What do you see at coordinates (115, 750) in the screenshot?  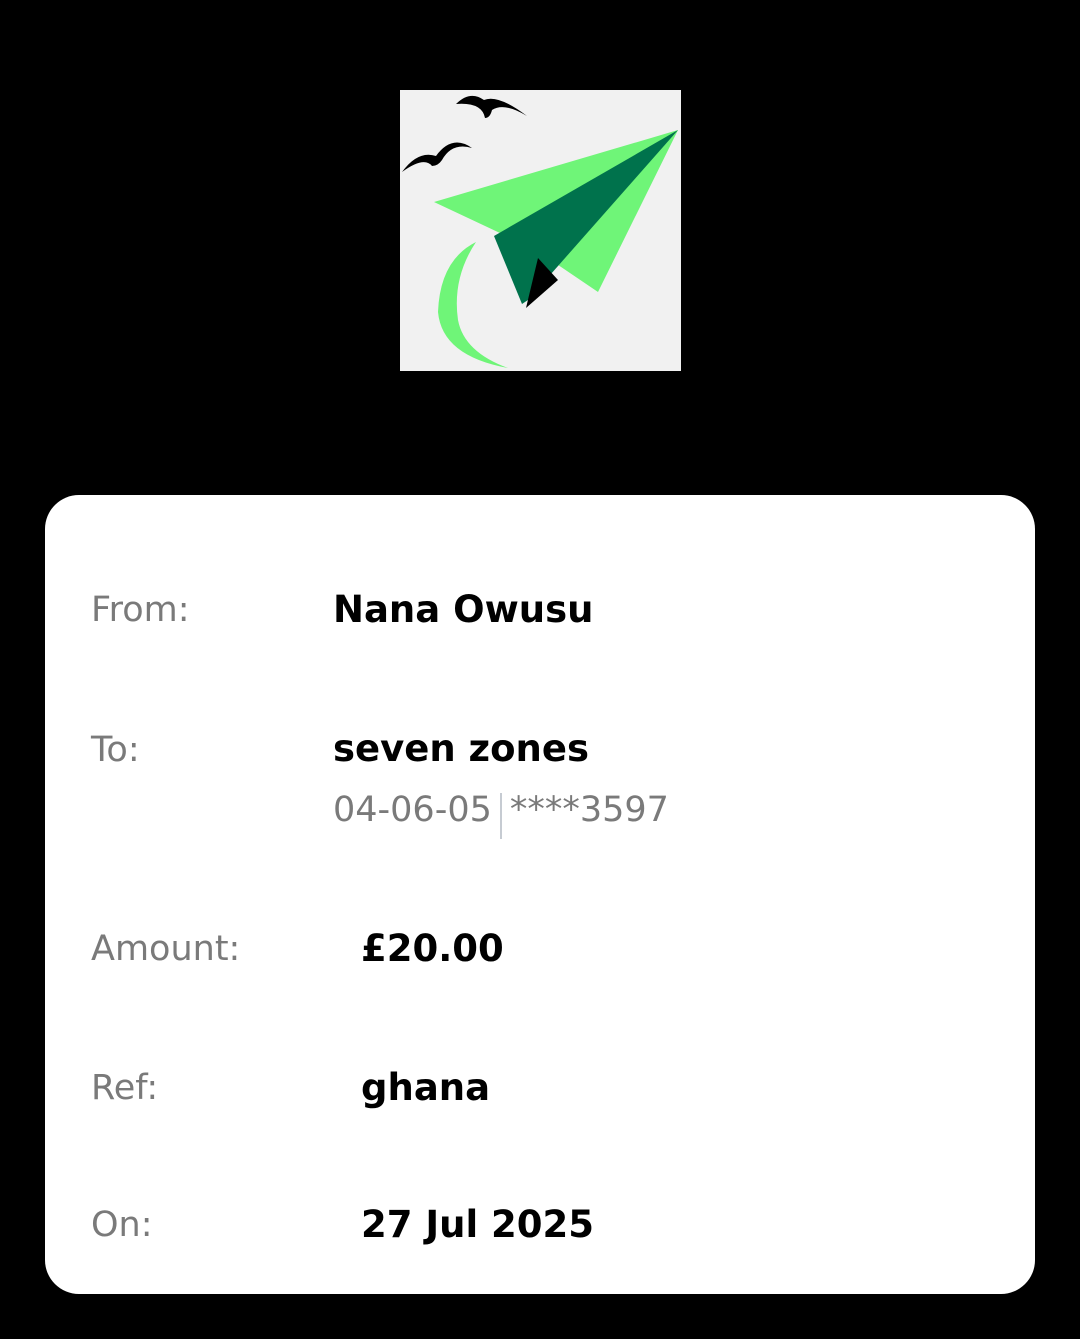 I see `to-label: To:` at bounding box center [115, 750].